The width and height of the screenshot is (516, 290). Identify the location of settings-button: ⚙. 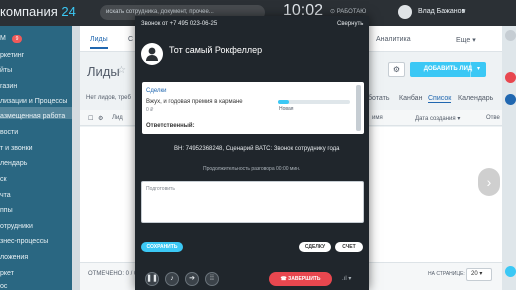
(396, 69).